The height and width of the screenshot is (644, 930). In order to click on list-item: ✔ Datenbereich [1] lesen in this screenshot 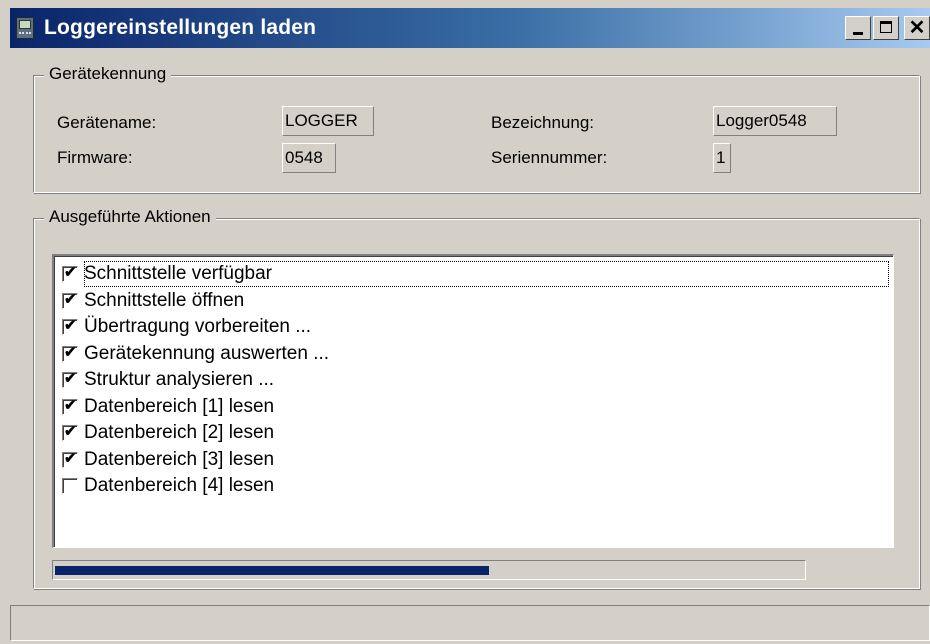, I will do `click(168, 407)`.